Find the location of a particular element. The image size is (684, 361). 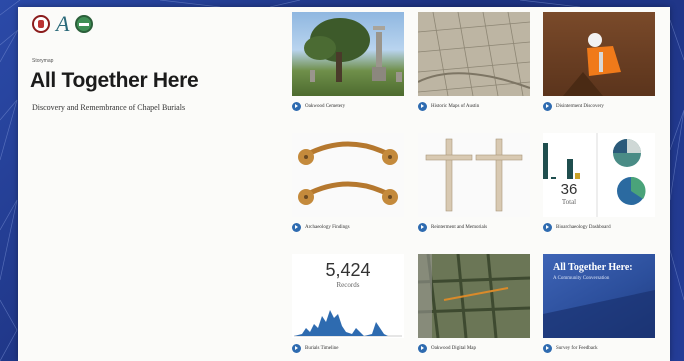

card-oakwood-digital-map: Oakwood Digital Map is located at coordinates (474, 303).